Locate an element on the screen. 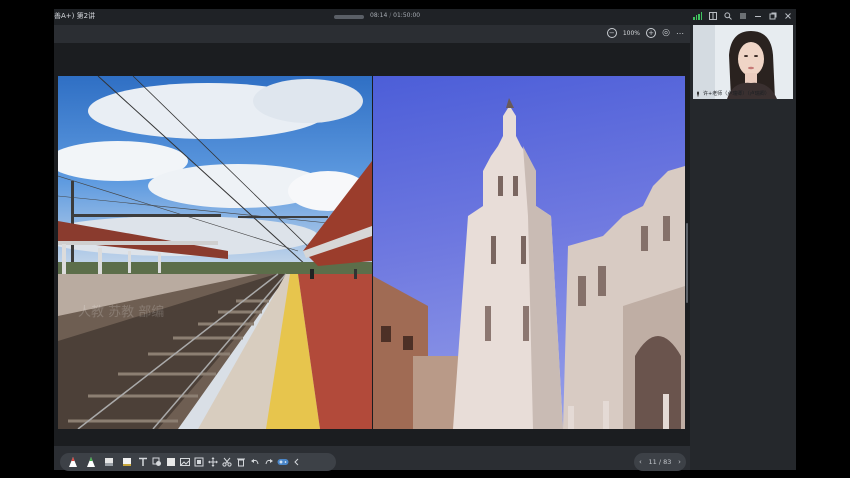  right-panel: 许+老师（卢瑞卿）（卢瑞卿） is located at coordinates (743, 247).